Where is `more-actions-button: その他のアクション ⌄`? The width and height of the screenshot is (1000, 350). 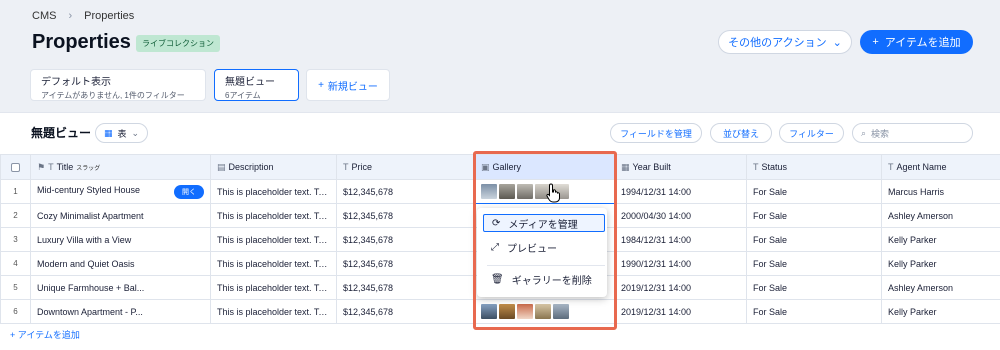 more-actions-button: その他のアクション ⌄ is located at coordinates (785, 42).